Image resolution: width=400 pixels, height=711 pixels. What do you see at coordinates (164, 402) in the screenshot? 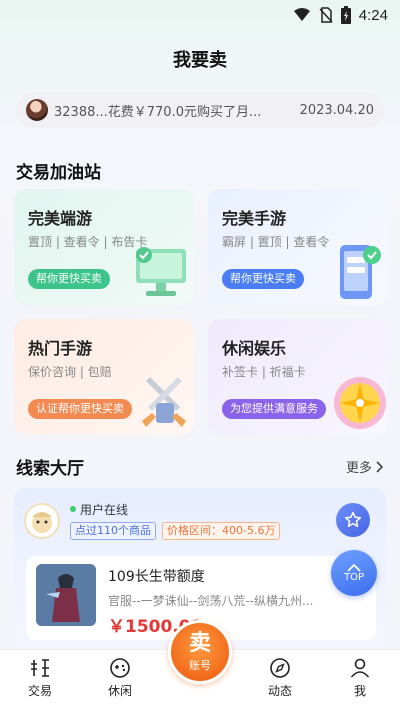
I see `sword-icon` at bounding box center [164, 402].